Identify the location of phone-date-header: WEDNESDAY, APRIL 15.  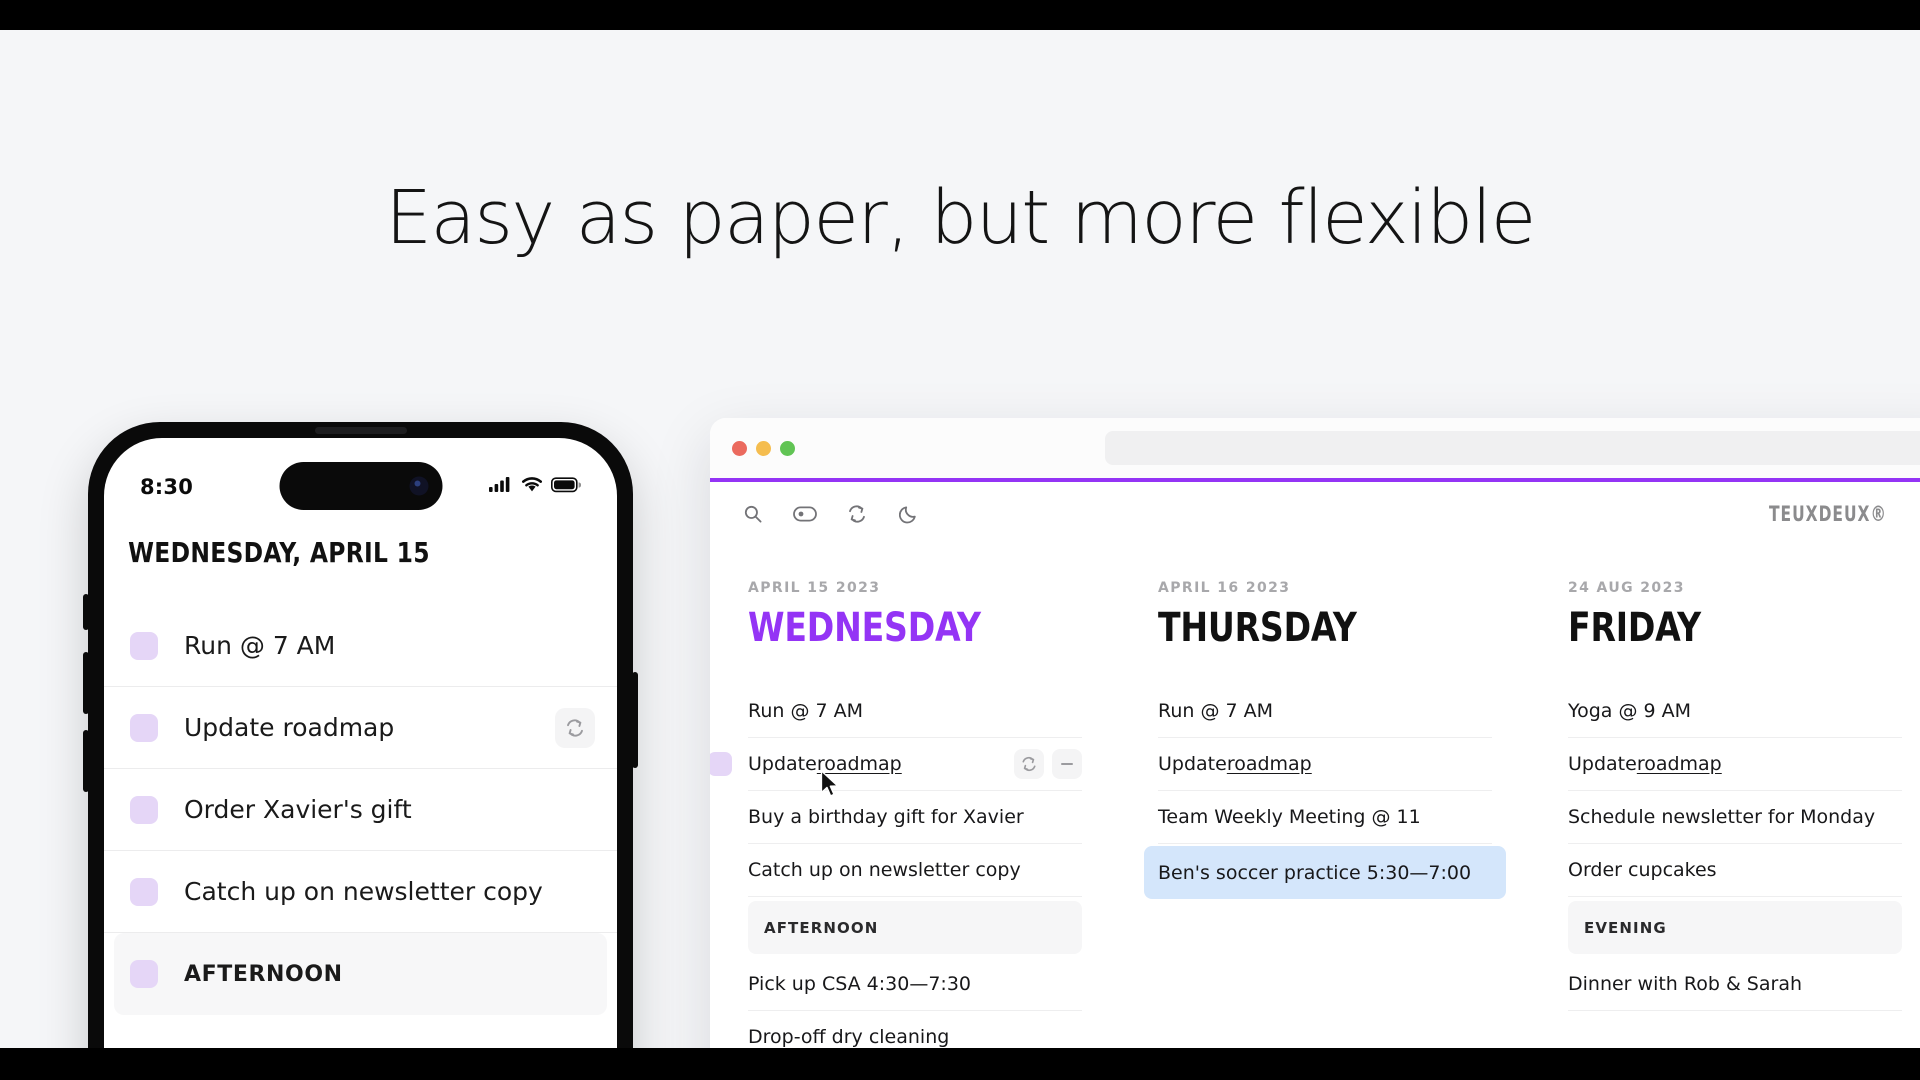
(279, 552).